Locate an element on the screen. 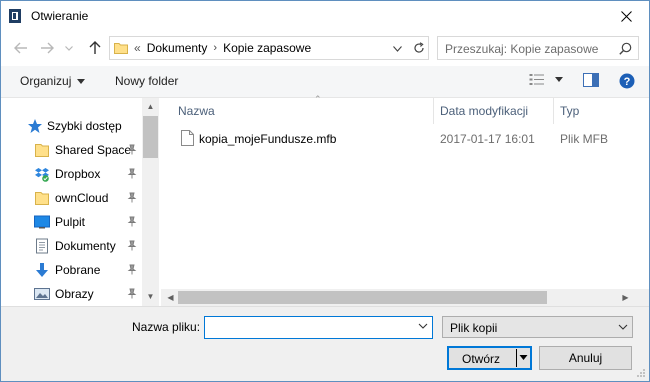 This screenshot has width=650, height=382. preview-pane-button is located at coordinates (591, 80).